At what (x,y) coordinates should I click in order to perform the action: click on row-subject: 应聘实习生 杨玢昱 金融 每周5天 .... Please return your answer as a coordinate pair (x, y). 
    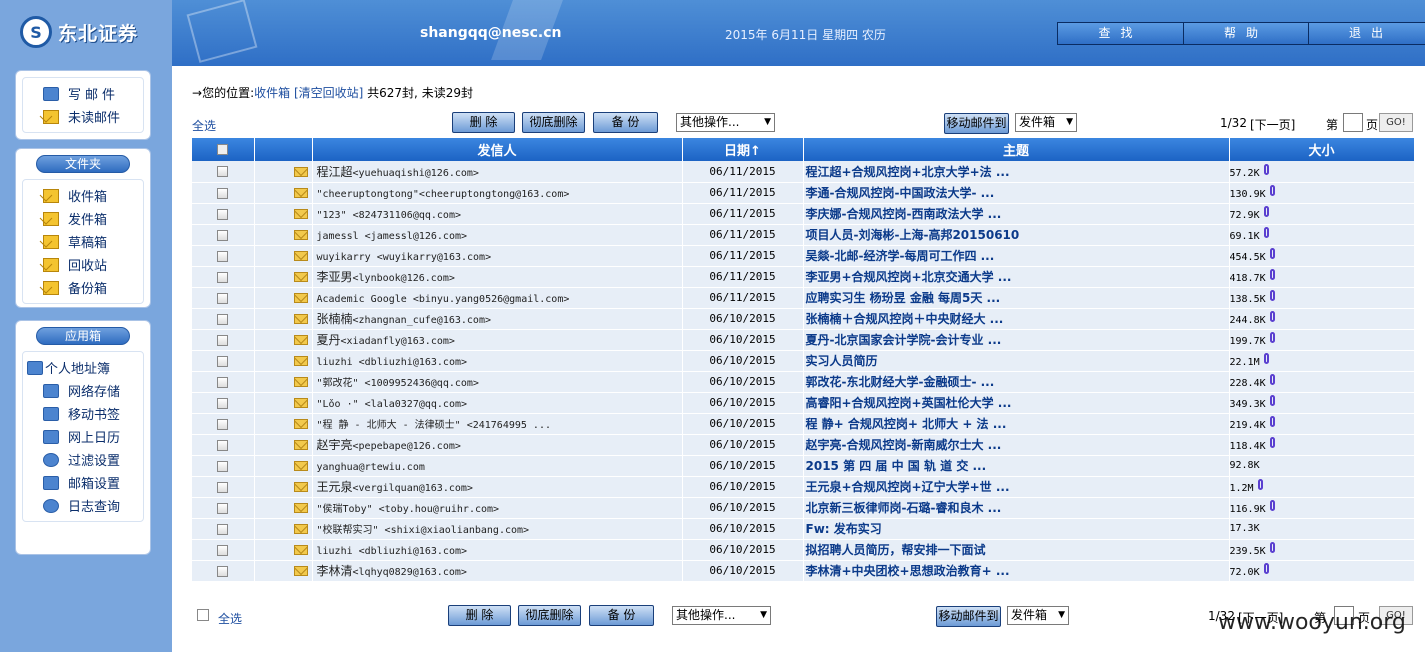
    Looking at the image, I should click on (1016, 298).